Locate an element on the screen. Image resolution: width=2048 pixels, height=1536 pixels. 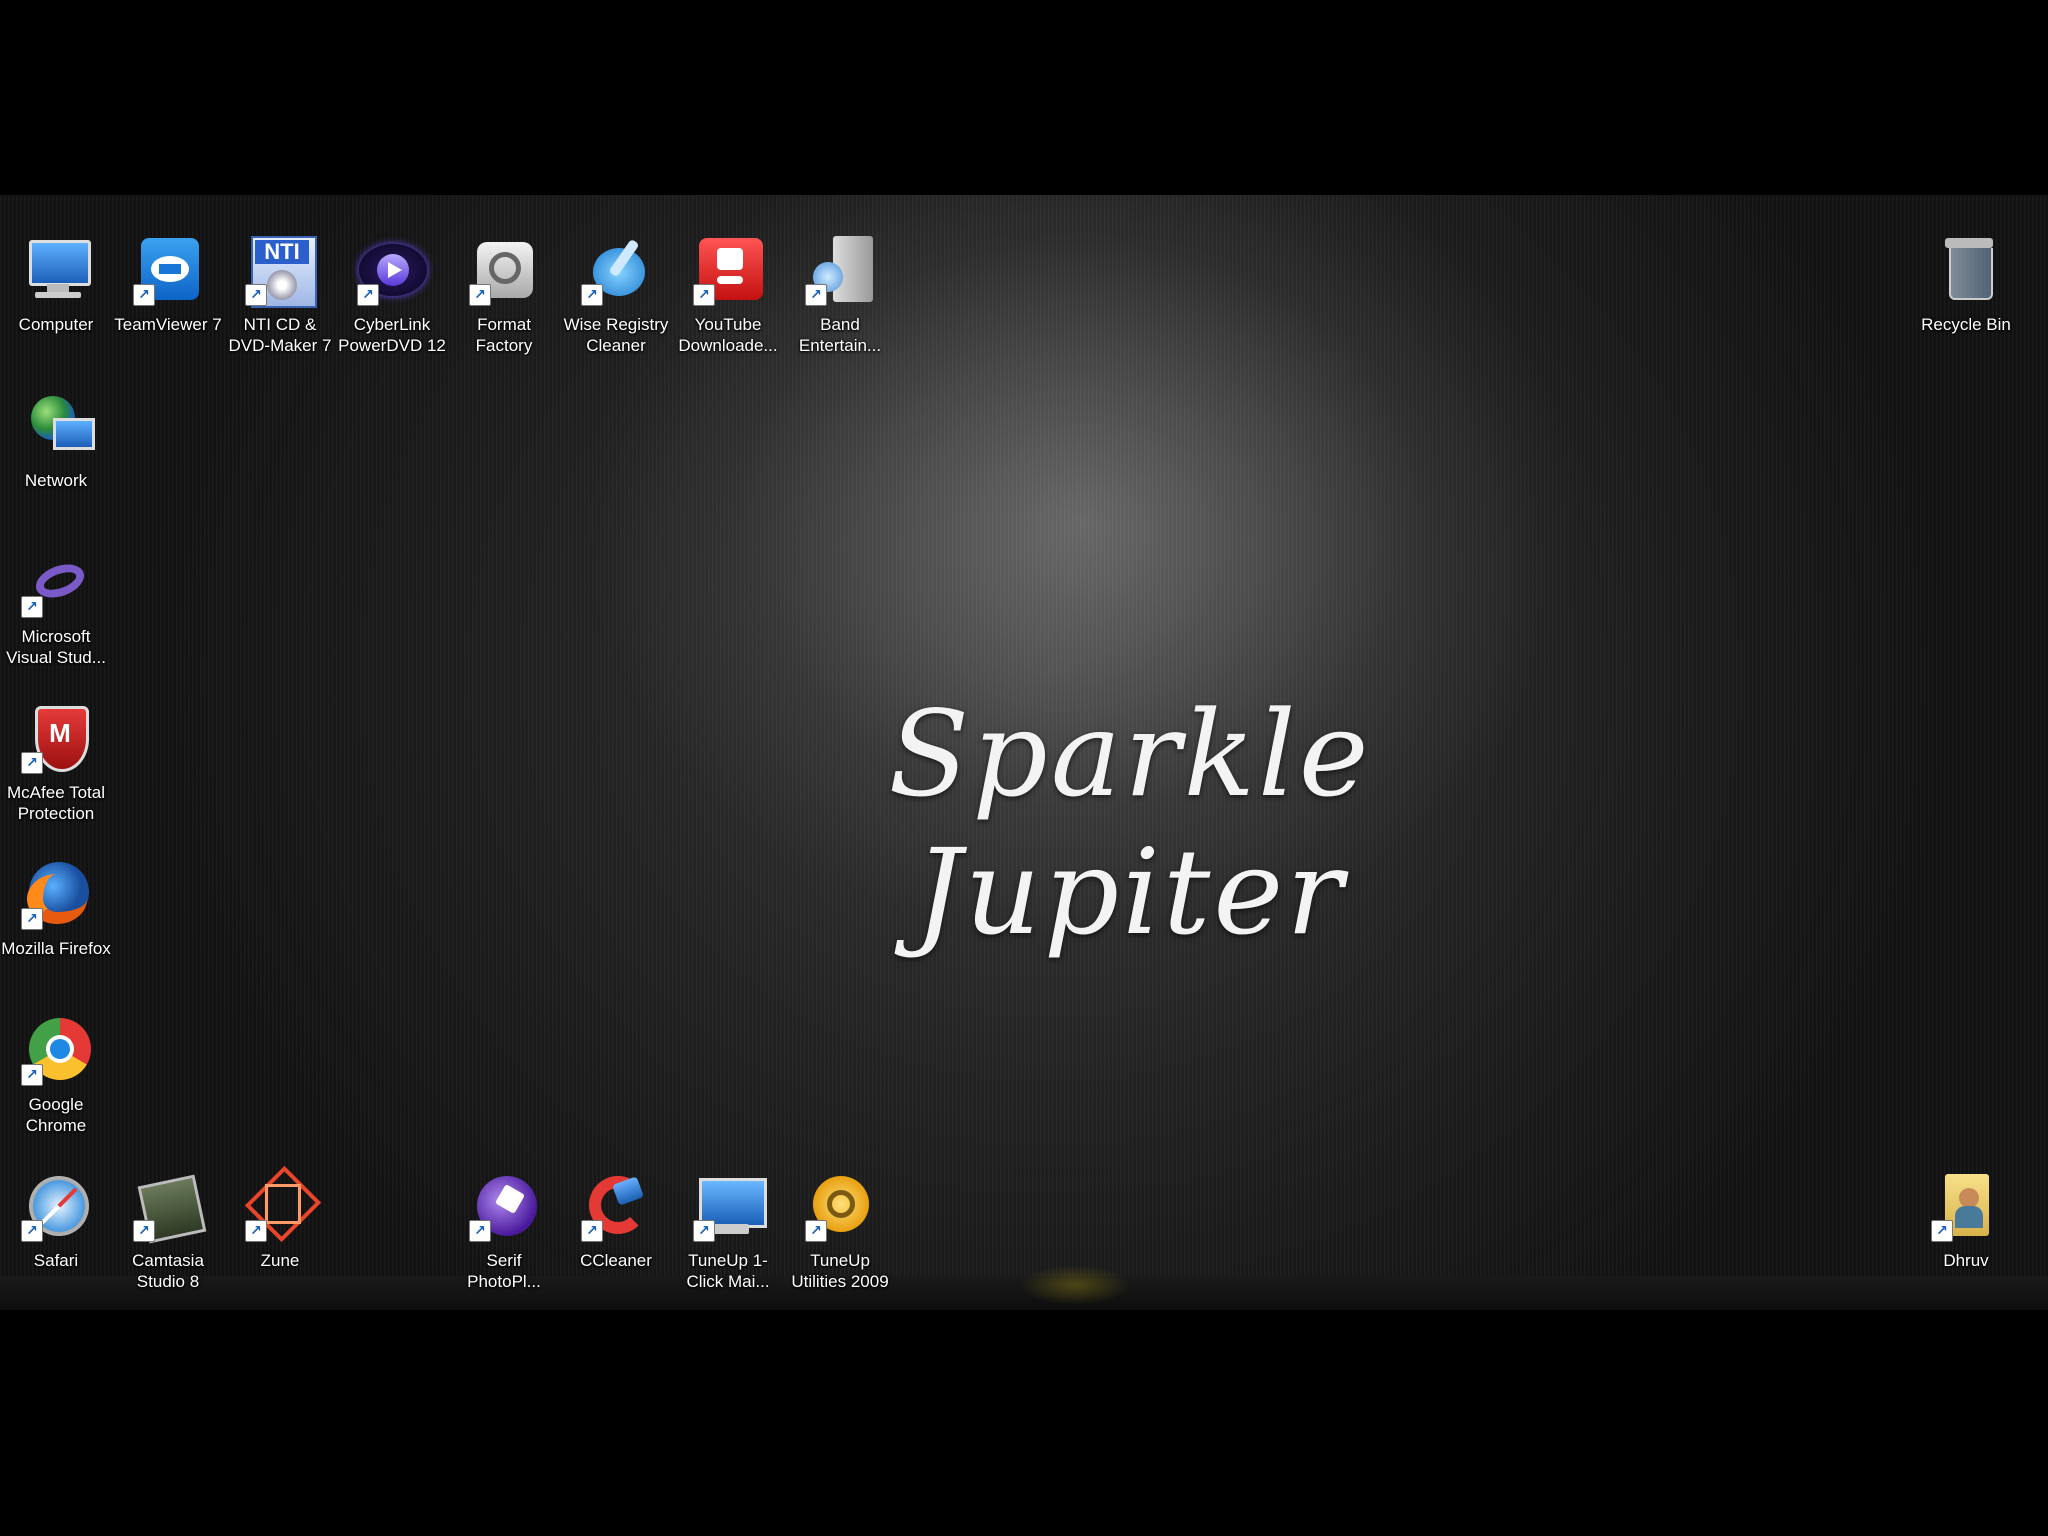
desktop-icon-recycle-bin: Recycle Bin is located at coordinates (1966, 298).